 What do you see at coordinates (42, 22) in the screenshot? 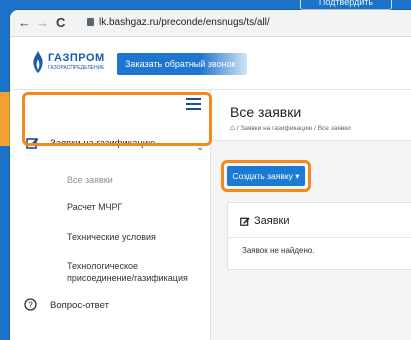
I see `forward-icon: →` at bounding box center [42, 22].